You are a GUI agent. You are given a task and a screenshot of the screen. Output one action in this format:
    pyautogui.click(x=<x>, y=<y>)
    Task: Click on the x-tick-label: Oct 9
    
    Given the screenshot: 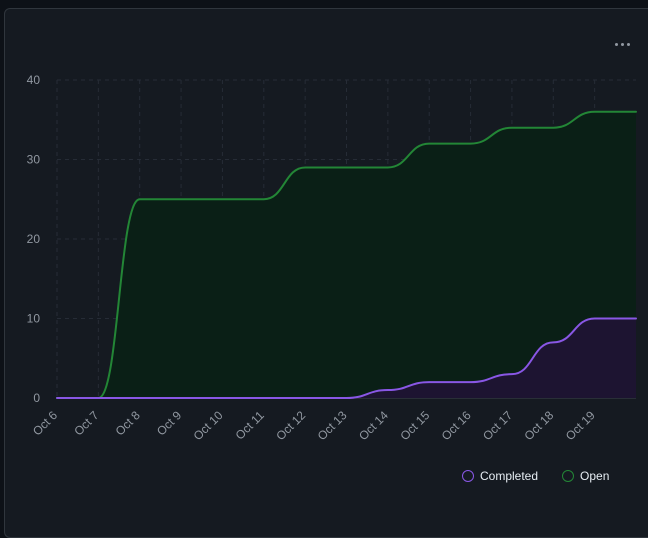 What is the action you would take?
    pyautogui.click(x=169, y=423)
    